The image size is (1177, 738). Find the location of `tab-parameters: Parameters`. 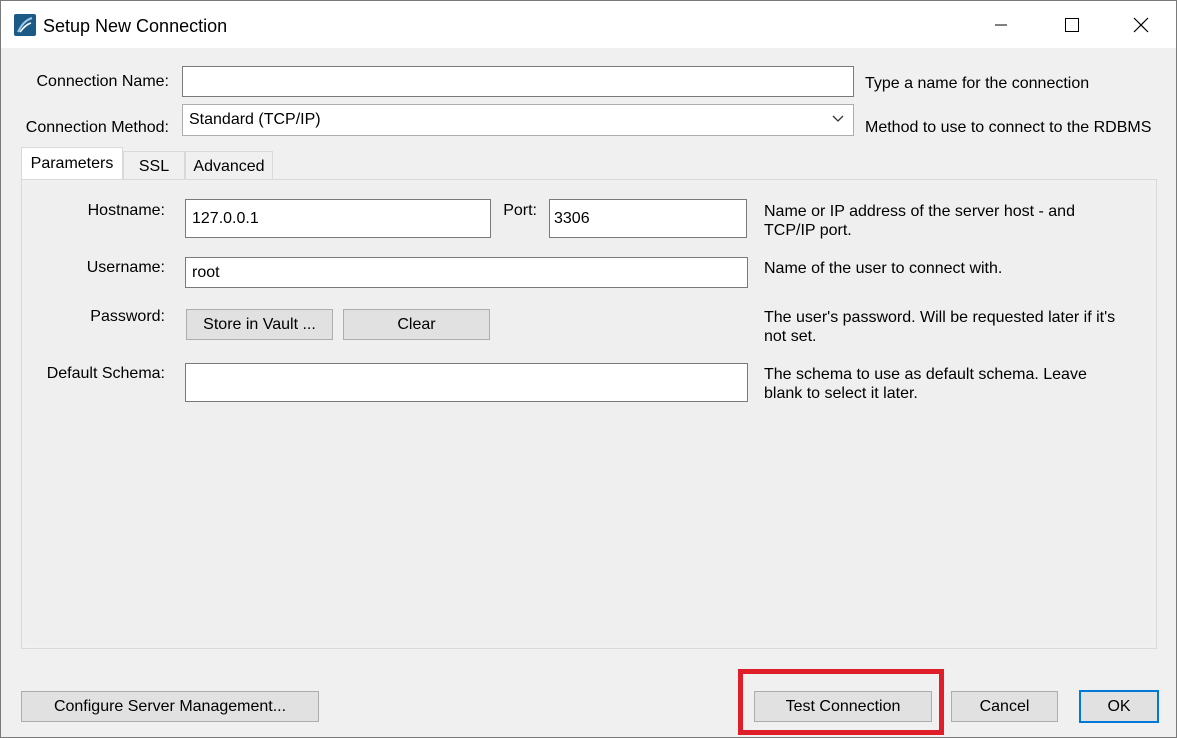

tab-parameters: Parameters is located at coordinates (72, 163).